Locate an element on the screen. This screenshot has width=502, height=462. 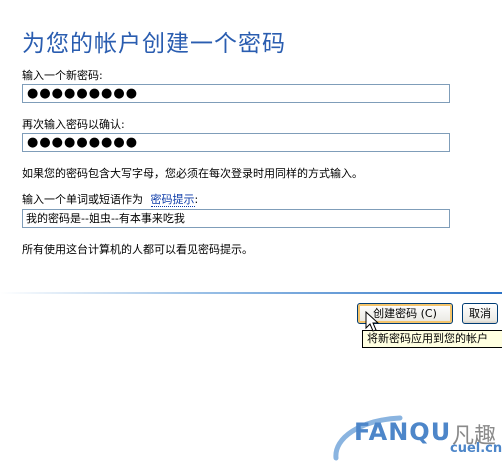
confirm-password-field: ●●●●●●●●● is located at coordinates (236, 142).